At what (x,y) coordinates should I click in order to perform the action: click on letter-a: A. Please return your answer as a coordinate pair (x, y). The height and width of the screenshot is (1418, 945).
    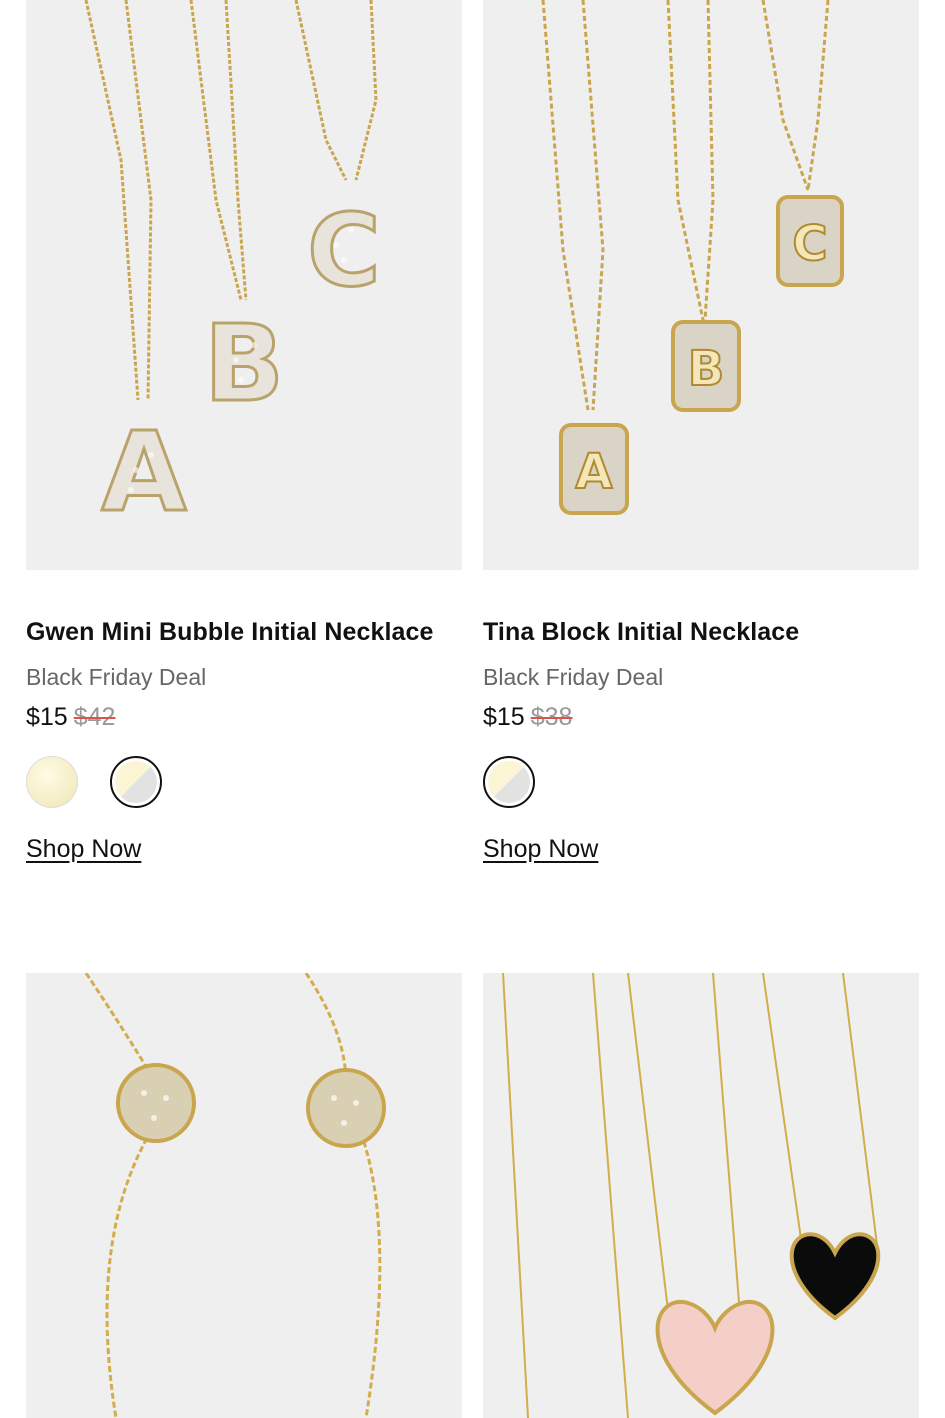
    Looking at the image, I should click on (143, 472).